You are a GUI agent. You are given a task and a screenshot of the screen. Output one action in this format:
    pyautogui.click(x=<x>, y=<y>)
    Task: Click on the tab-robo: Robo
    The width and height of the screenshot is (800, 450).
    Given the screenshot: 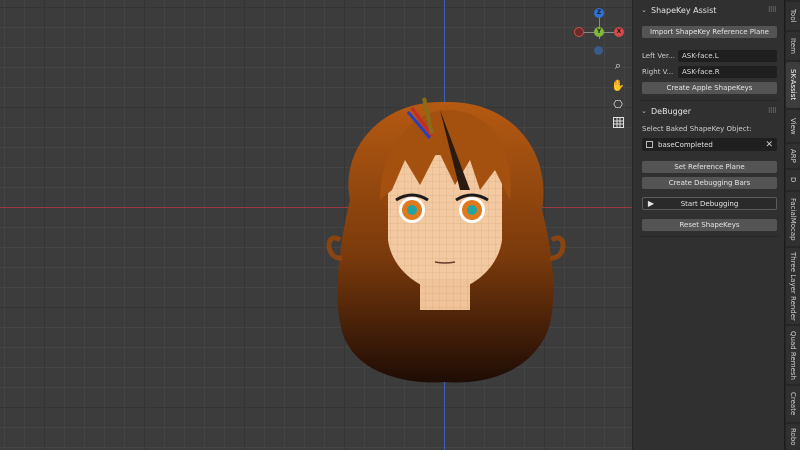 What is the action you would take?
    pyautogui.click(x=793, y=437)
    